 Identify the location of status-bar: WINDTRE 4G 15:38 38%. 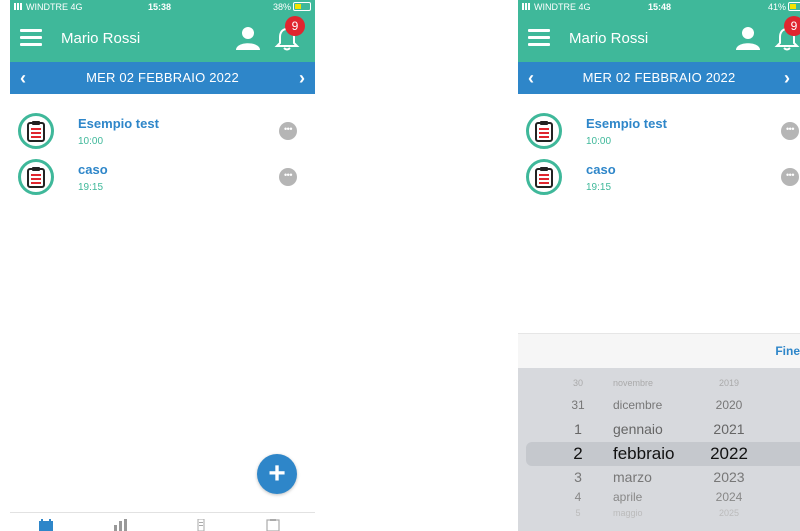
(162, 7).